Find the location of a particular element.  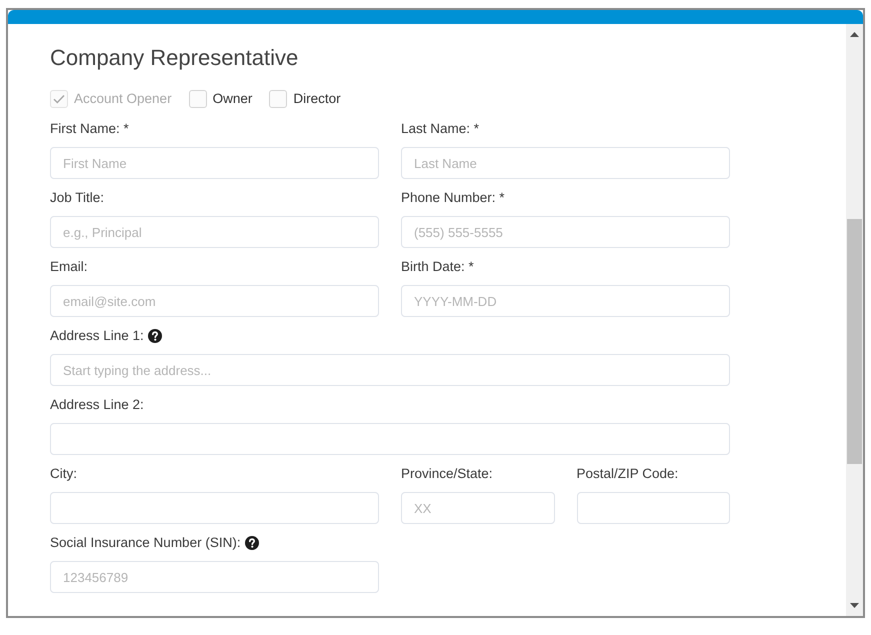

field-label: Birth Date: * is located at coordinates (437, 267).